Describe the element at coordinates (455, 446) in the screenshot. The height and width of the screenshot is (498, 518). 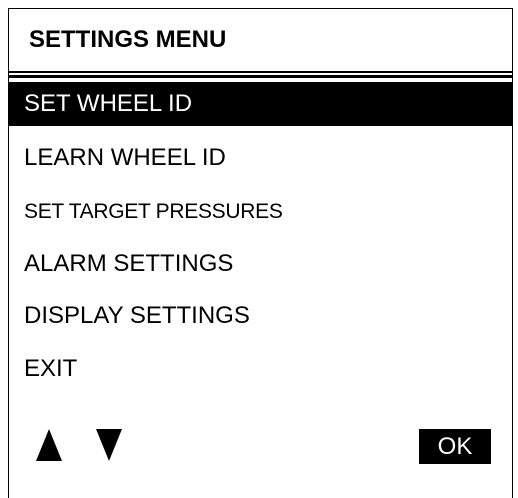
I see `ok-button: OK` at that location.